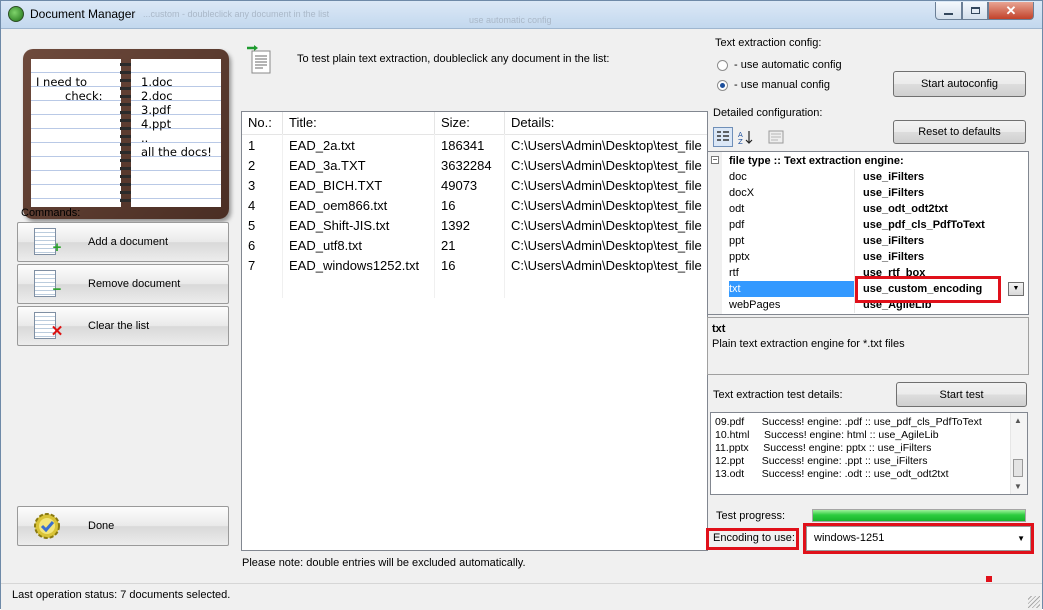 Image resolution: width=1043 pixels, height=610 pixels. I want to click on grid-value: use_pdf_cls_PdfToText, so click(924, 225).